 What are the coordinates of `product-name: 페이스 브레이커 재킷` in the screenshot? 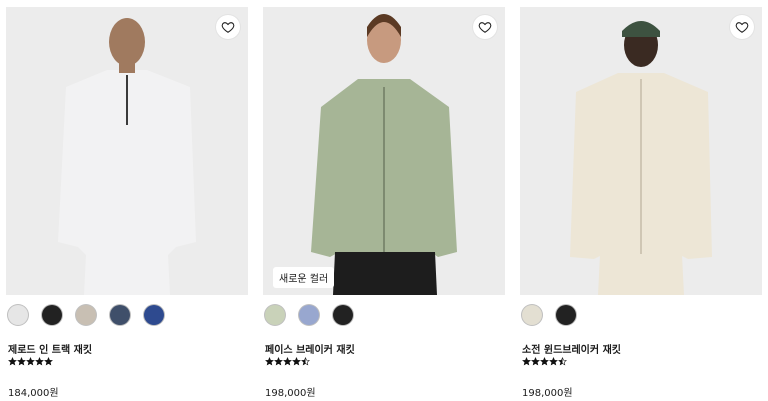 It's located at (310, 348).